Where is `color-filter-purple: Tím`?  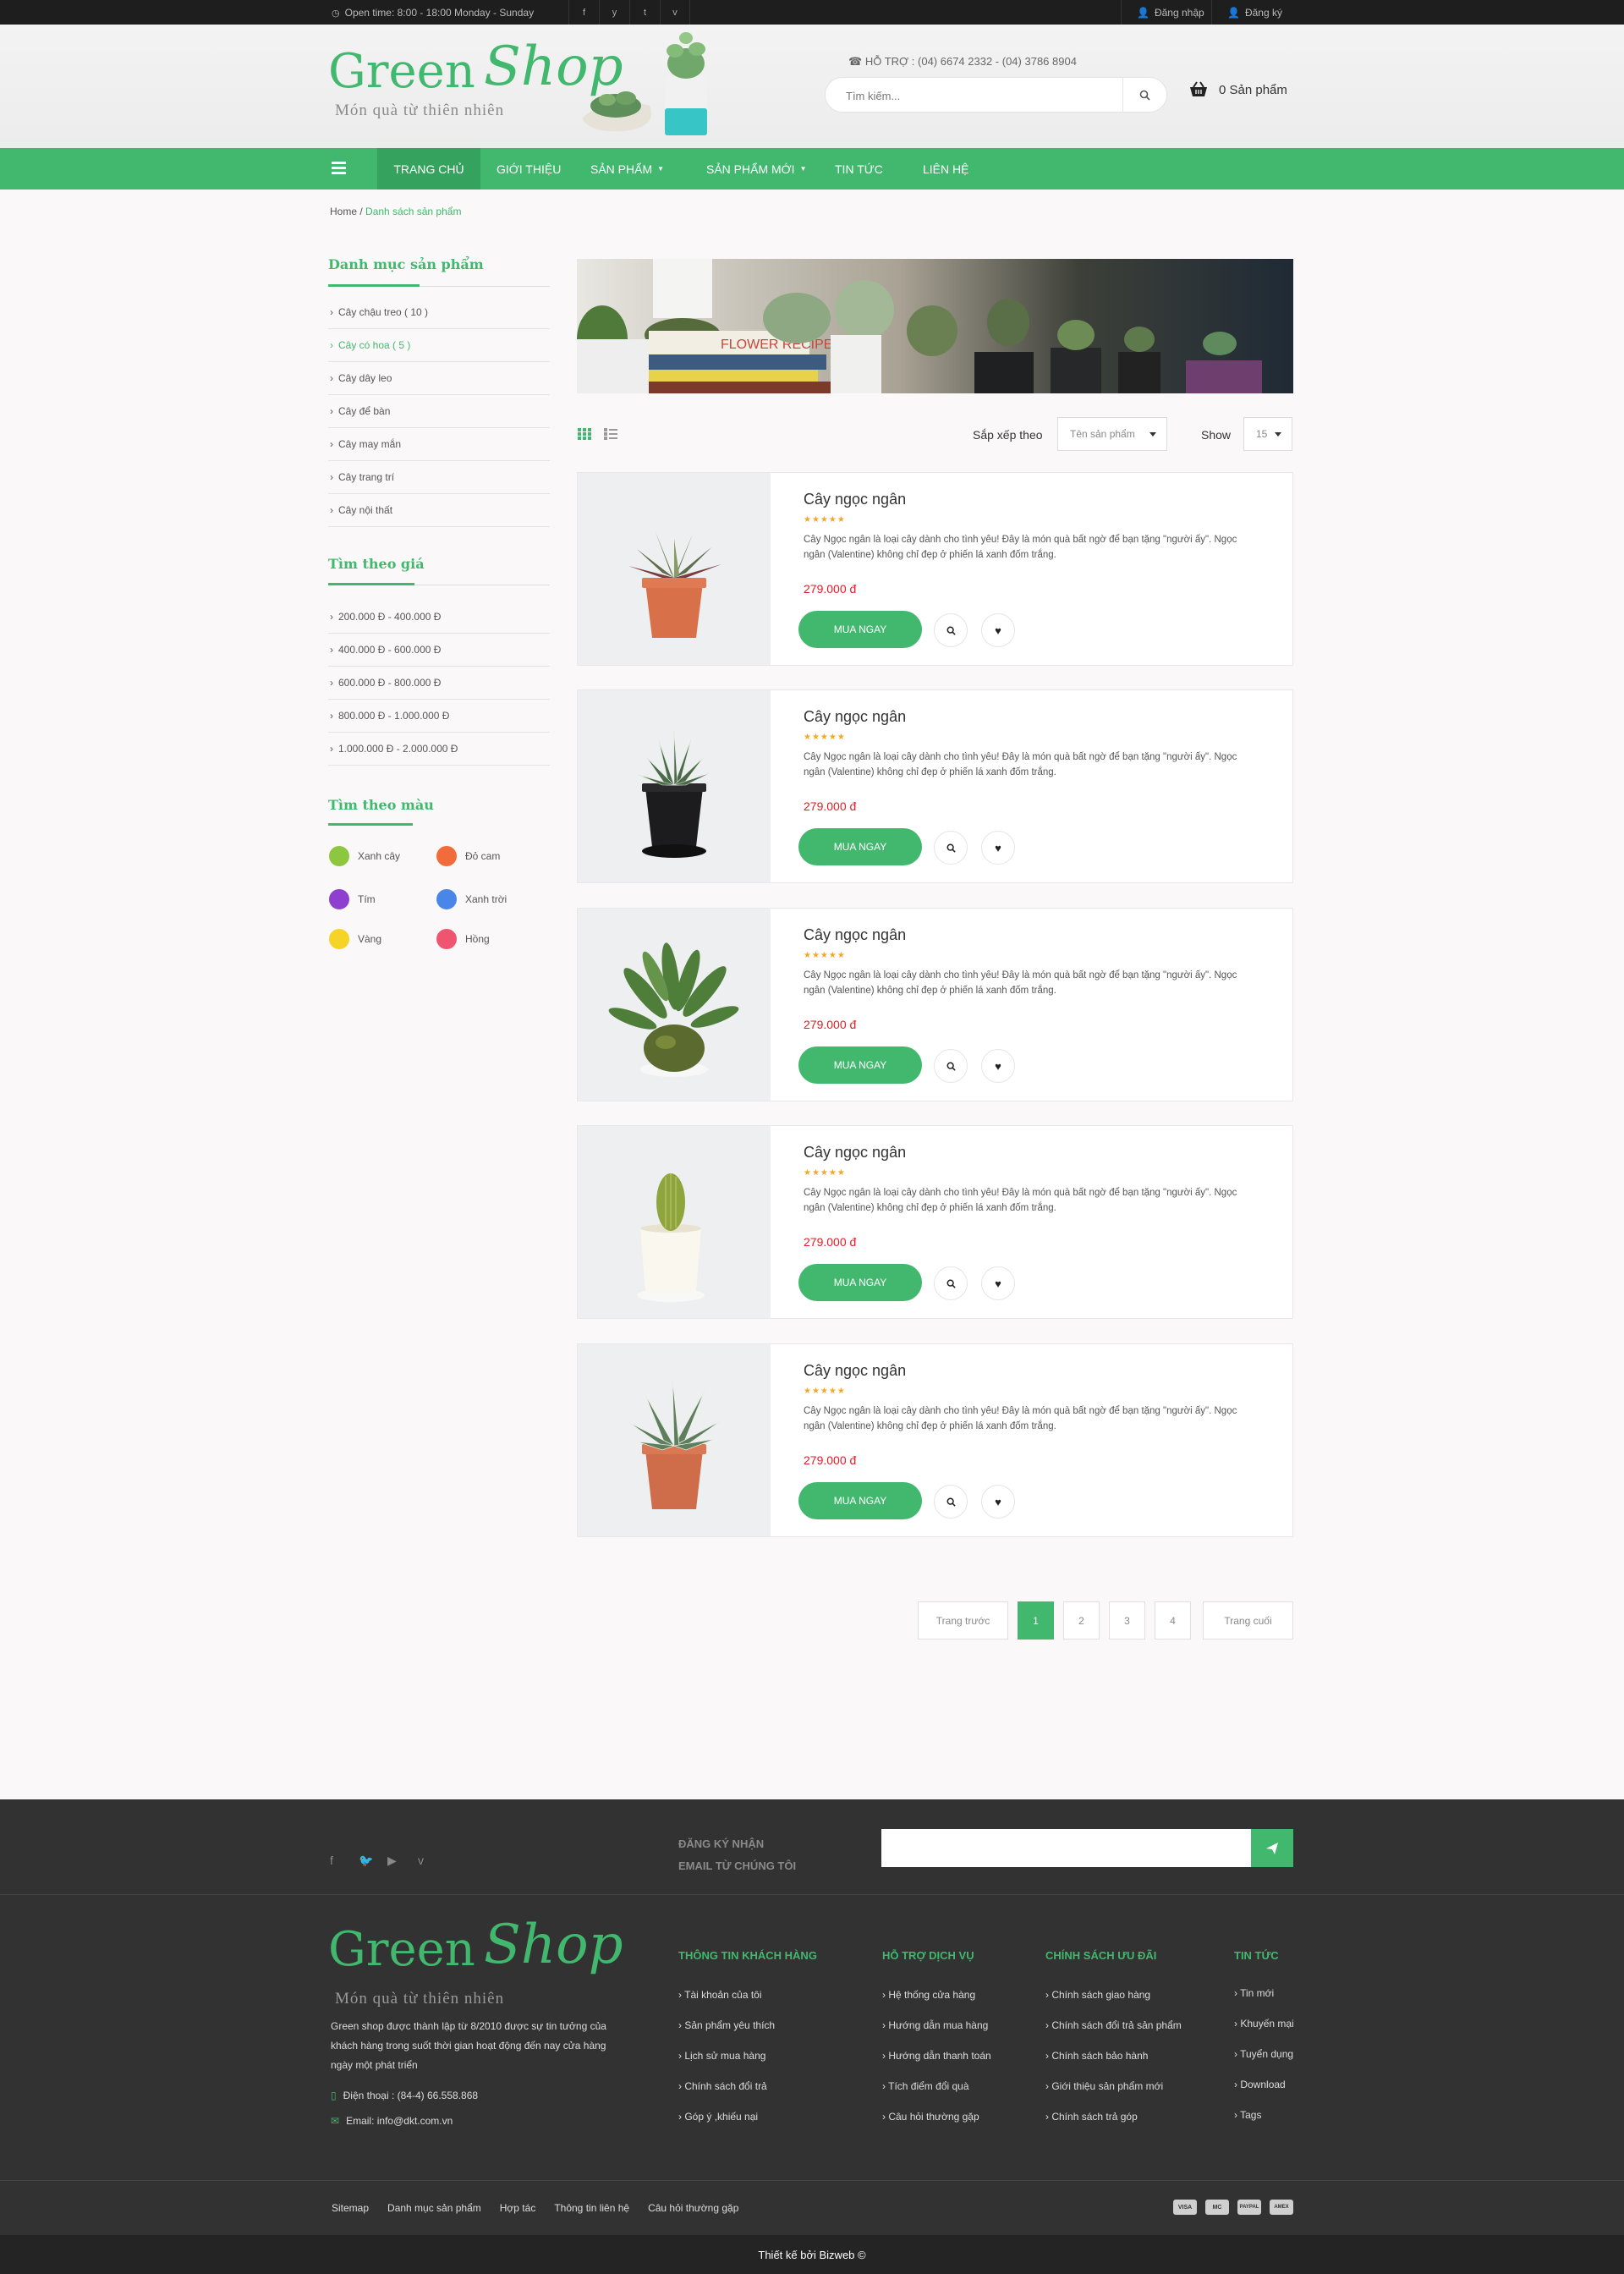 color-filter-purple: Tím is located at coordinates (352, 899).